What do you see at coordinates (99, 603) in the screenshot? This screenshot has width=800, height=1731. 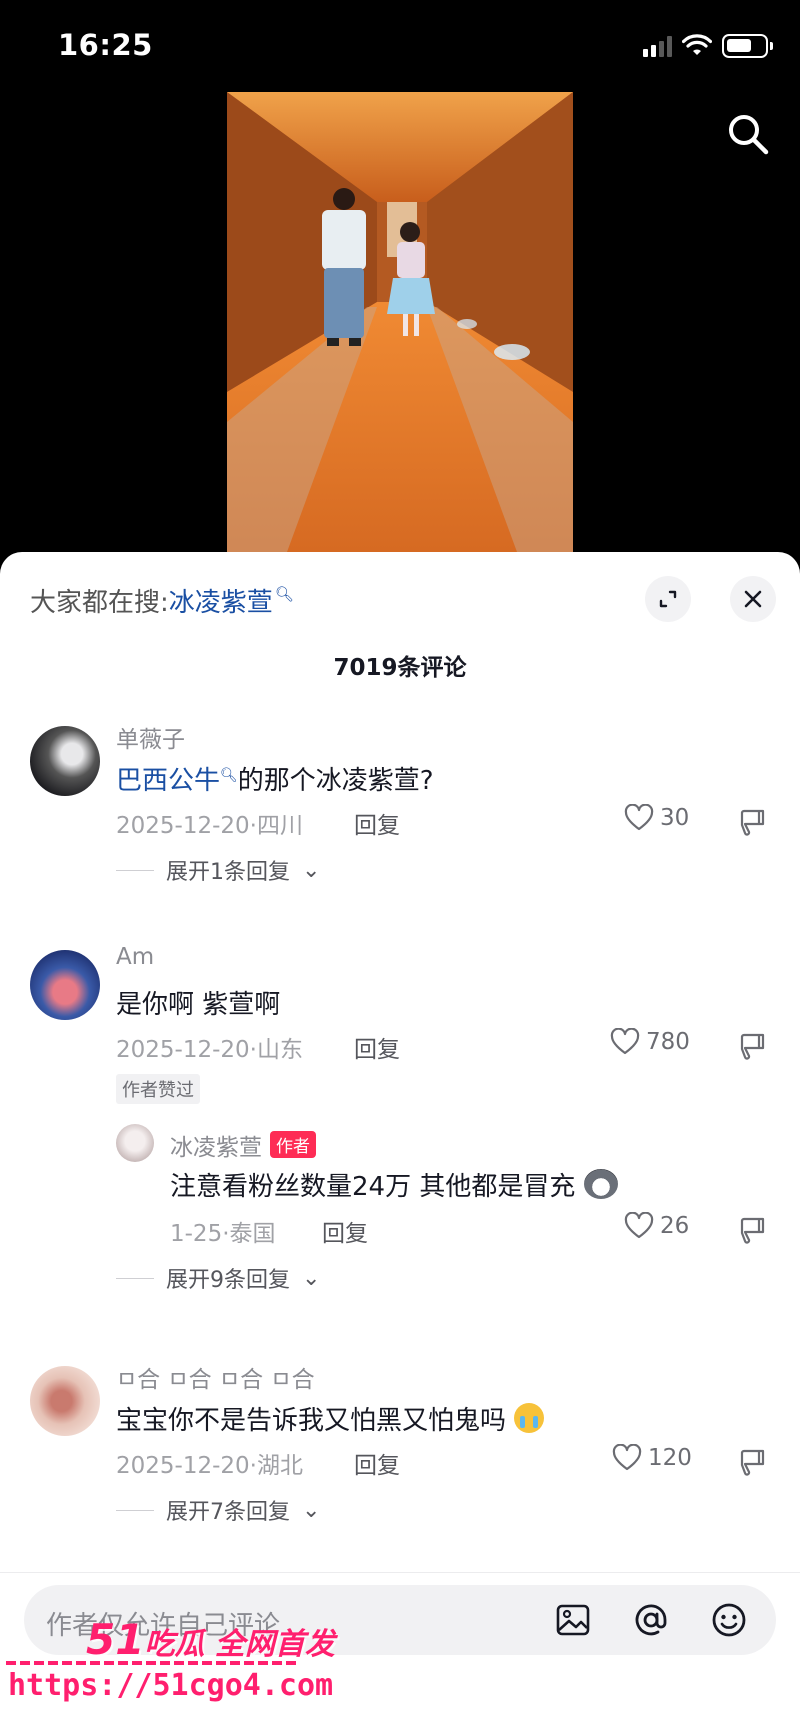 I see `trending-label: 大家都在搜:` at bounding box center [99, 603].